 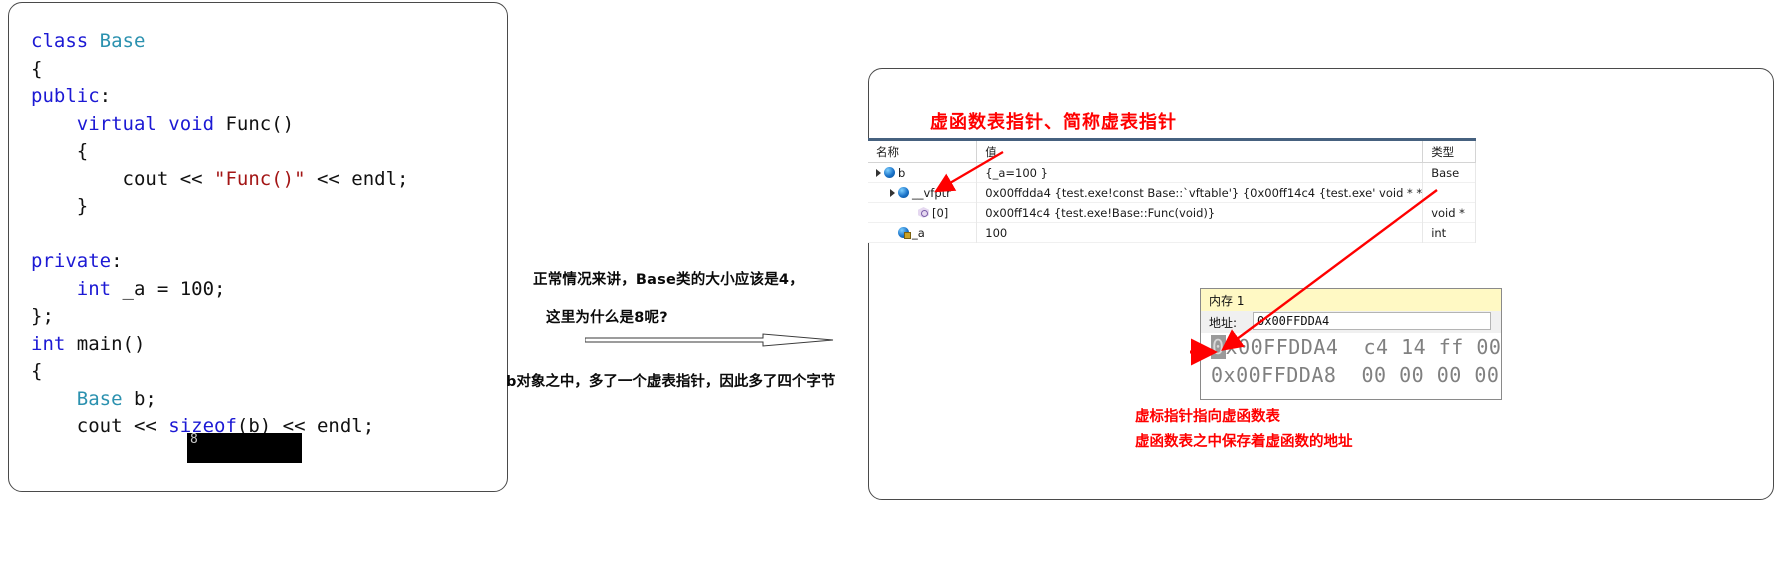 What do you see at coordinates (668, 280) in the screenshot?
I see `annotation-normal-size: 正常情况来讲，Base类的大小应该是4，` at bounding box center [668, 280].